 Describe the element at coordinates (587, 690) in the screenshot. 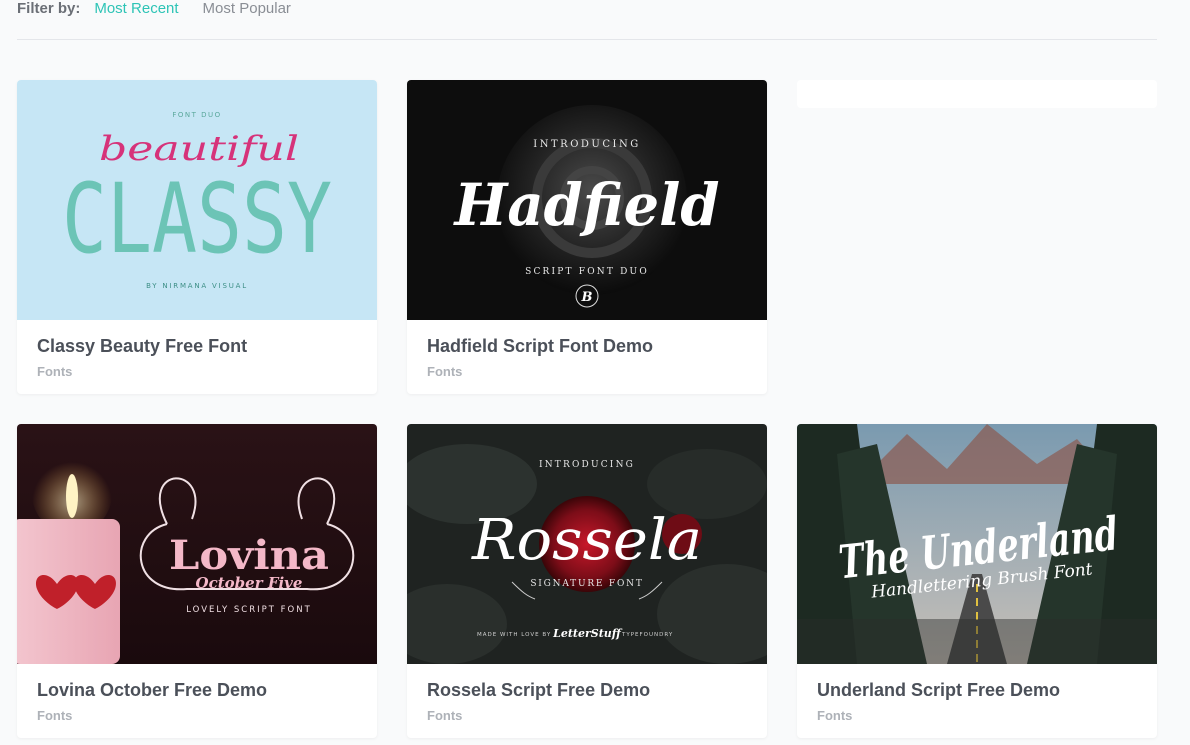

I see `card-title: Rossela Script Free Demo` at that location.